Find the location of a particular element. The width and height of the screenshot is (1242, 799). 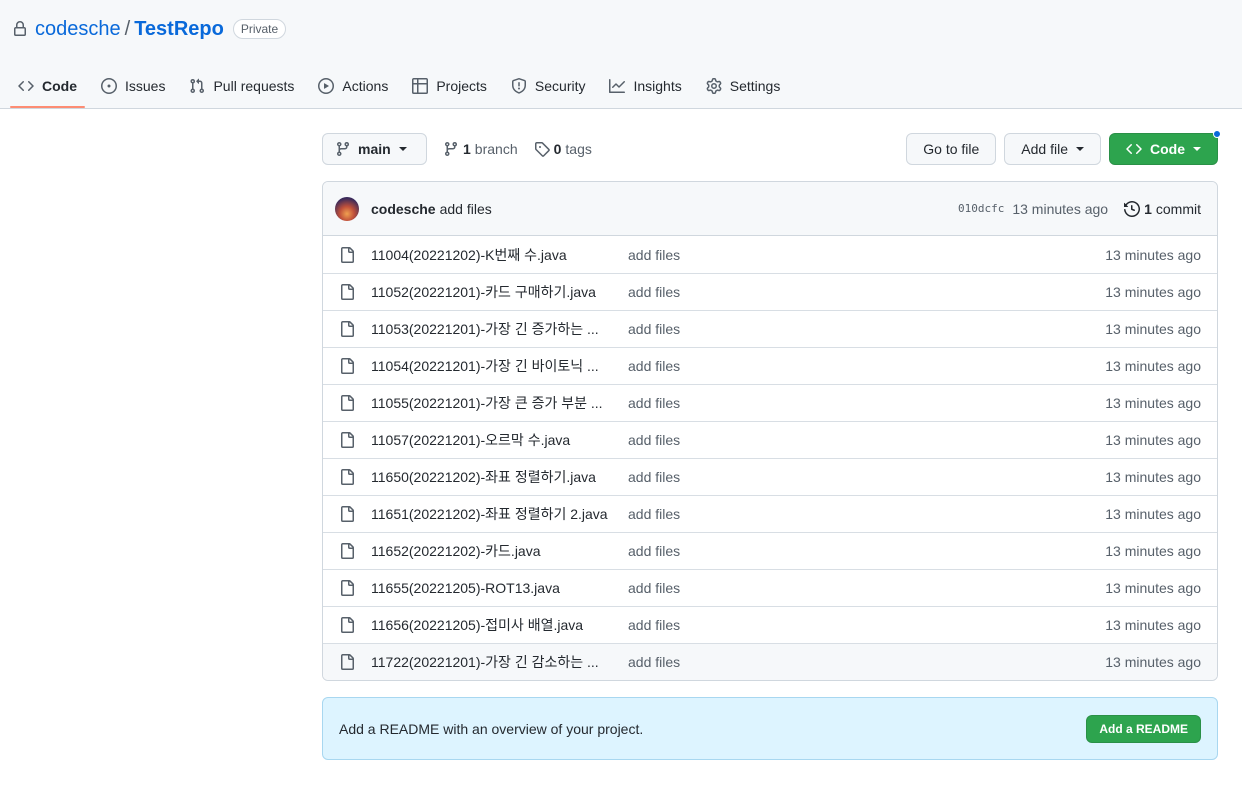

file-name-link: 11656(20221205)-접미사 배열.java is located at coordinates (491, 625).